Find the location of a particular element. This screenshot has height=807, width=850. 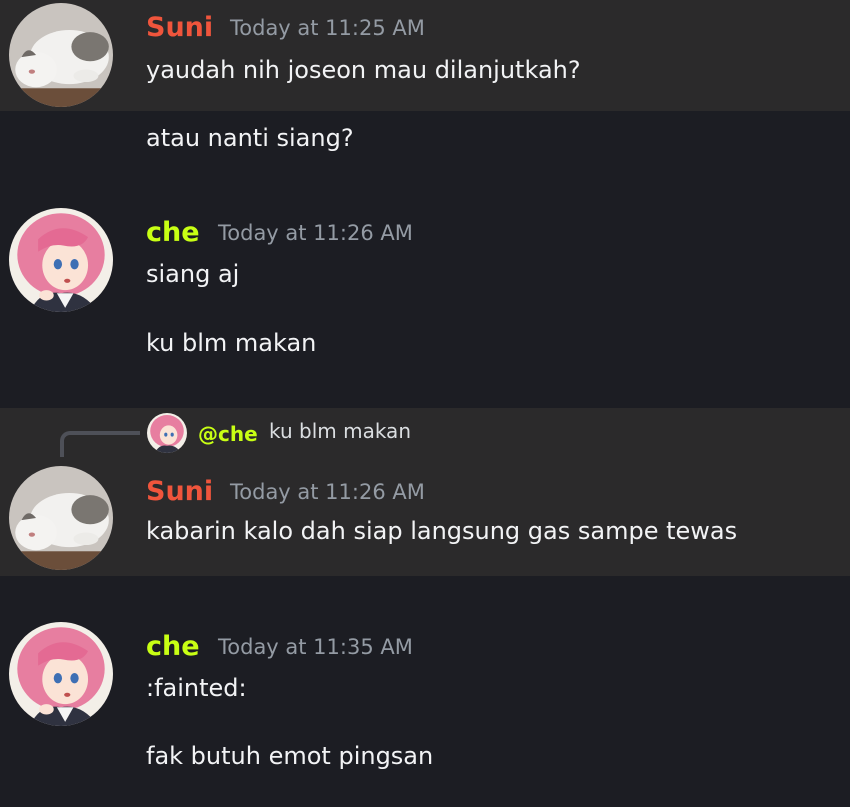

reply-avatar-che is located at coordinates (167, 433).